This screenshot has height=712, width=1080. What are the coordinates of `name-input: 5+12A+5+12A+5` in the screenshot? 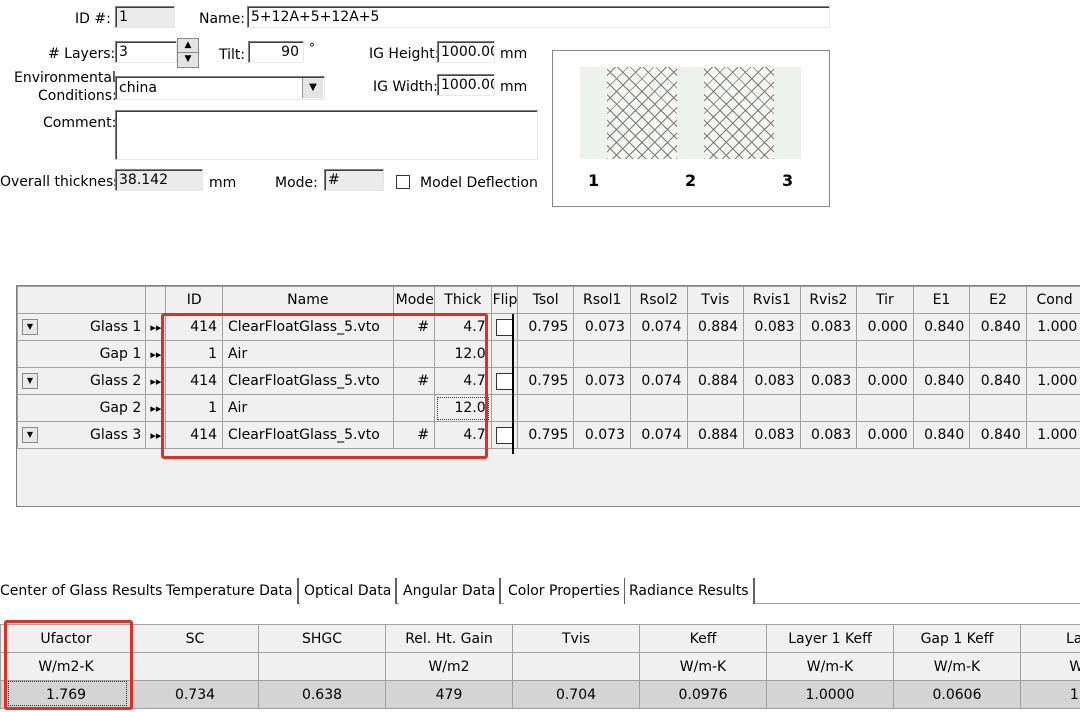 It's located at (538, 17).